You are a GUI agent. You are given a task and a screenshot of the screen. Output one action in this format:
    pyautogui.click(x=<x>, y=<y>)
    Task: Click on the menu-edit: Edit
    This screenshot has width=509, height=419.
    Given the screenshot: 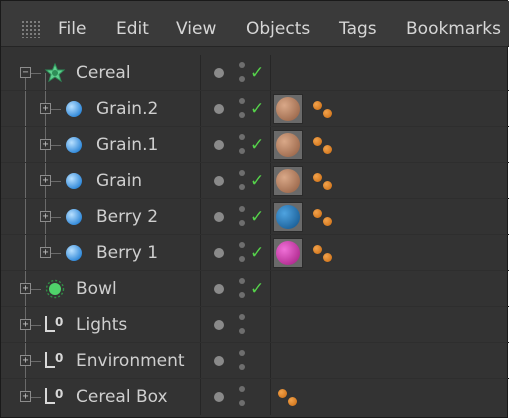 What is the action you would take?
    pyautogui.click(x=132, y=29)
    